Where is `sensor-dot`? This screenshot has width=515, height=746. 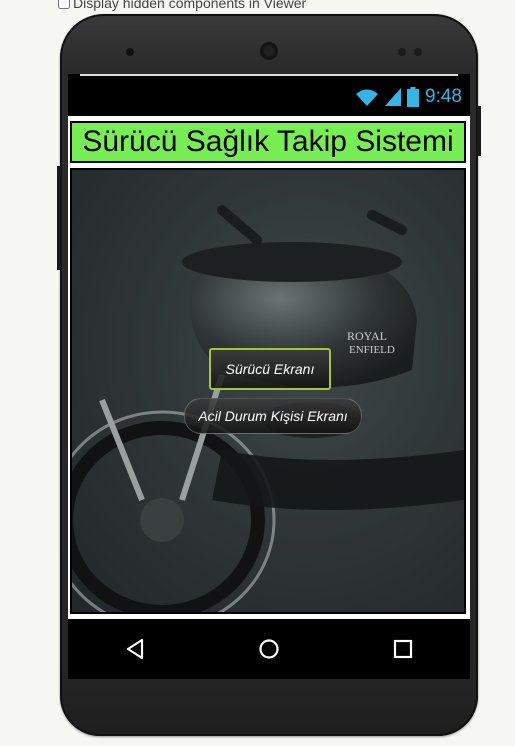 sensor-dot is located at coordinates (130, 52).